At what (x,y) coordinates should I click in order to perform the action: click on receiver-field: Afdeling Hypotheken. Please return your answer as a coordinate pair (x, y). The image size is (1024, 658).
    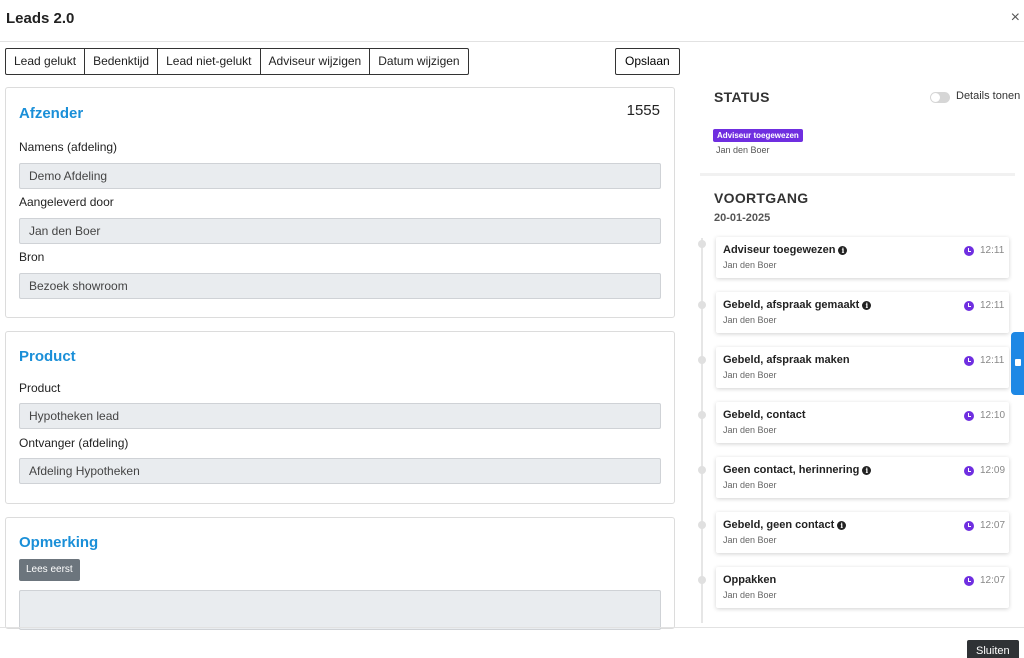
    Looking at the image, I should click on (340, 471).